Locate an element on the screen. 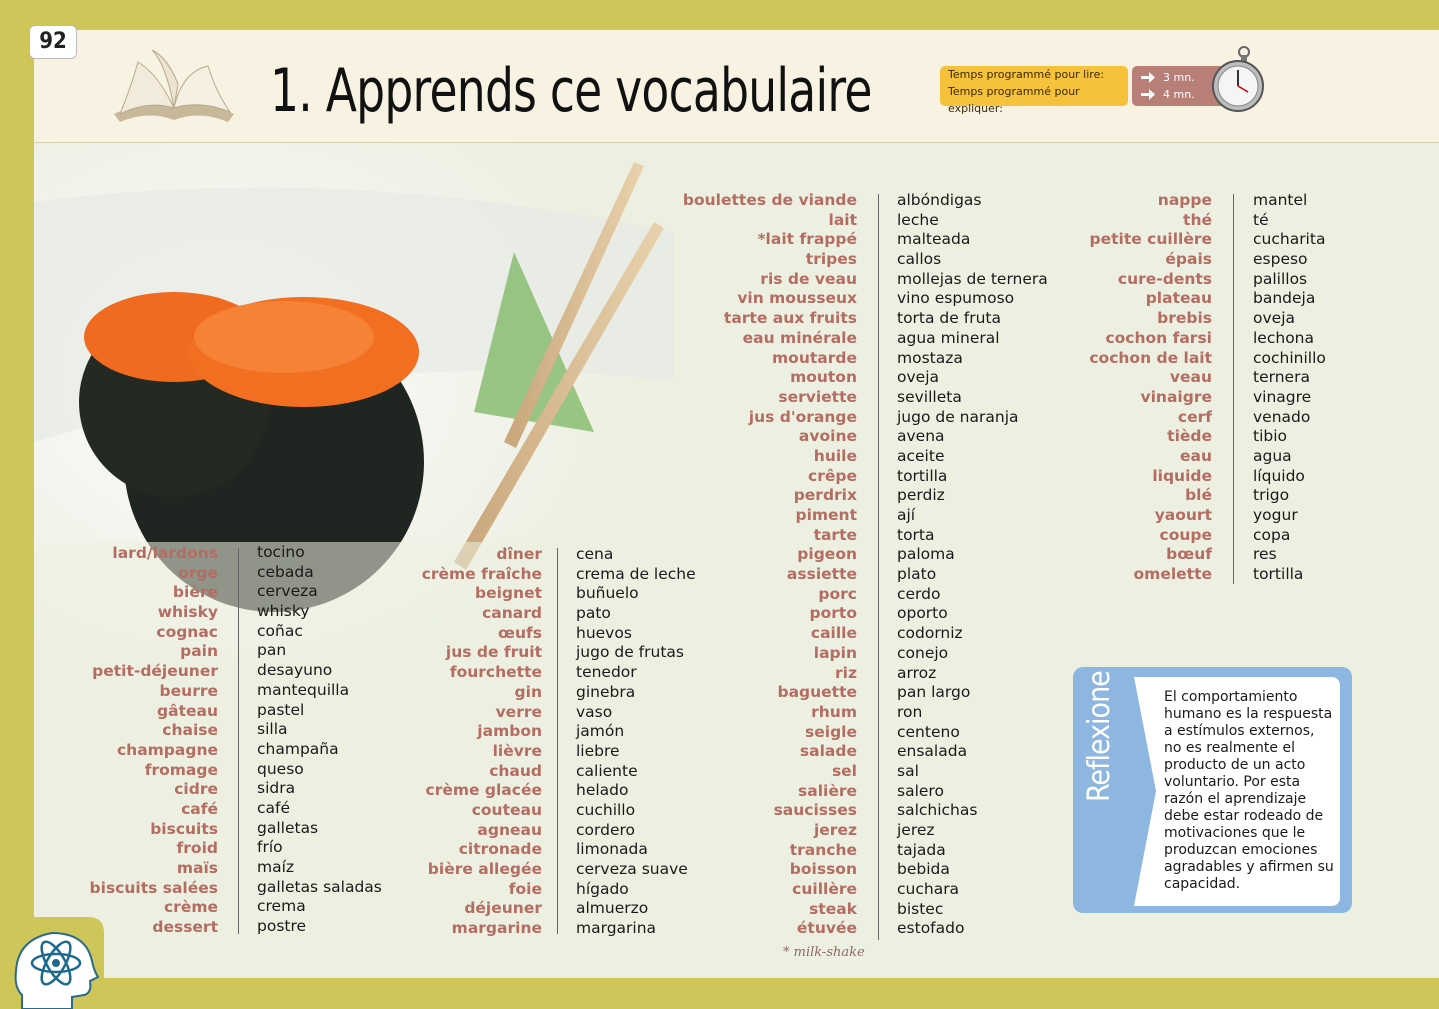  french-word: petite cuillère is located at coordinates (1150, 239).